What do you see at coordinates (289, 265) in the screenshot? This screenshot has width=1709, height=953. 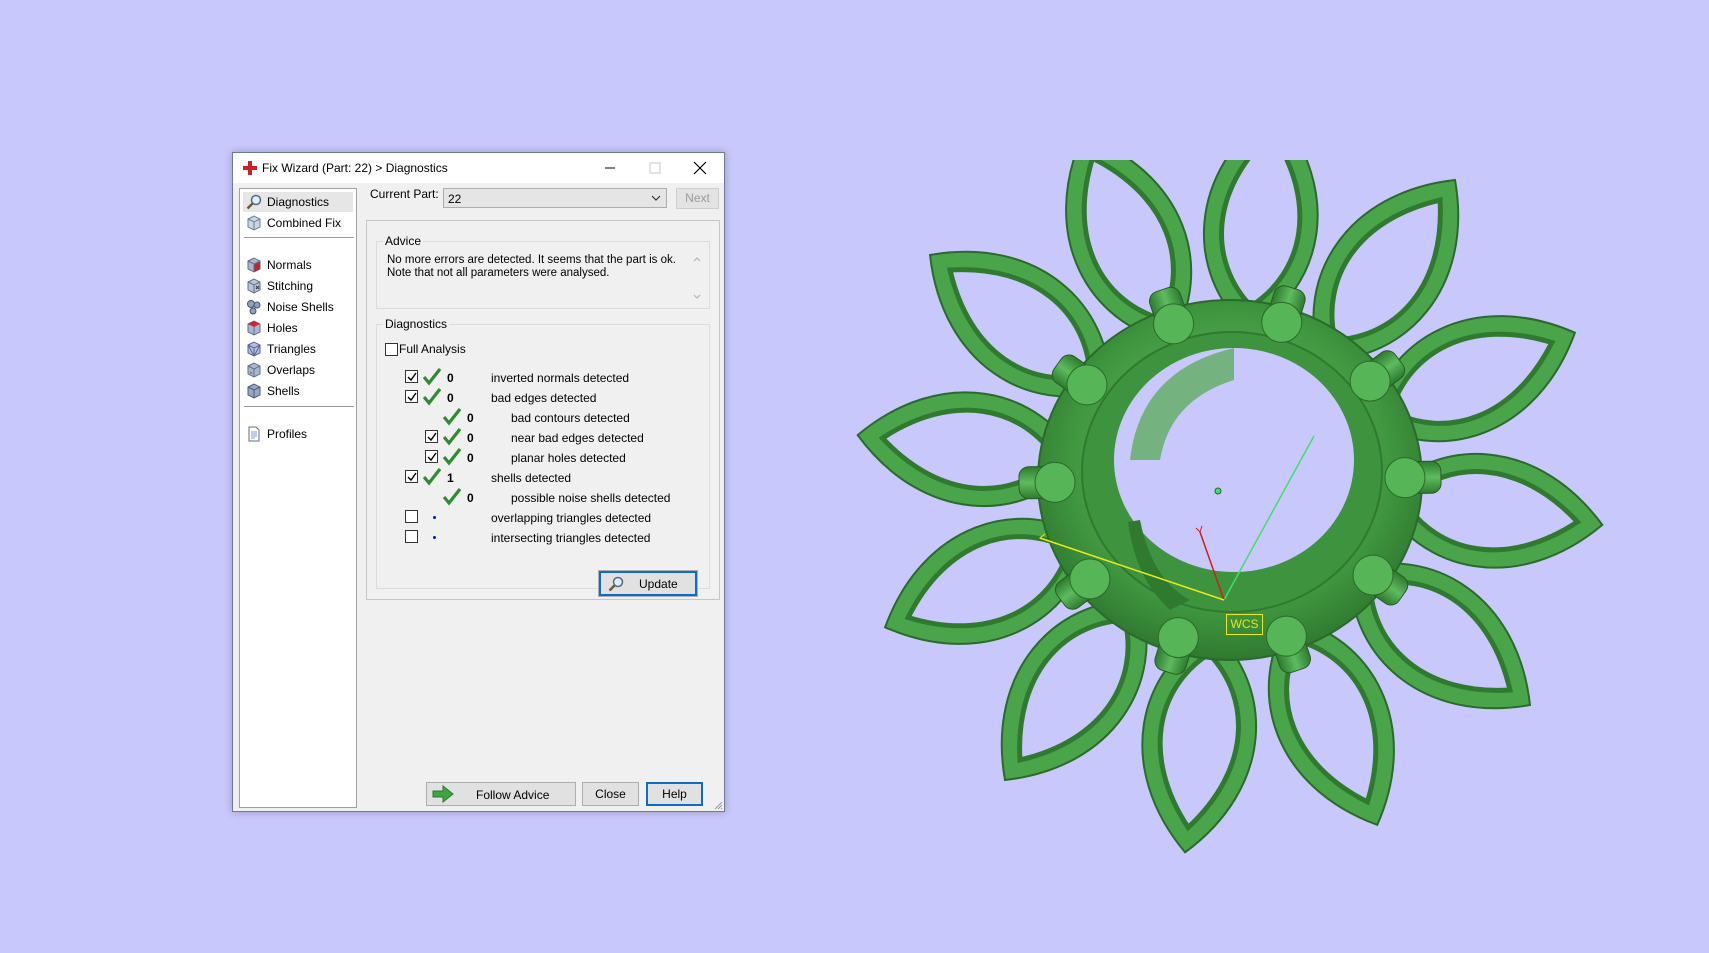 I see `nav-item-label: Normals` at bounding box center [289, 265].